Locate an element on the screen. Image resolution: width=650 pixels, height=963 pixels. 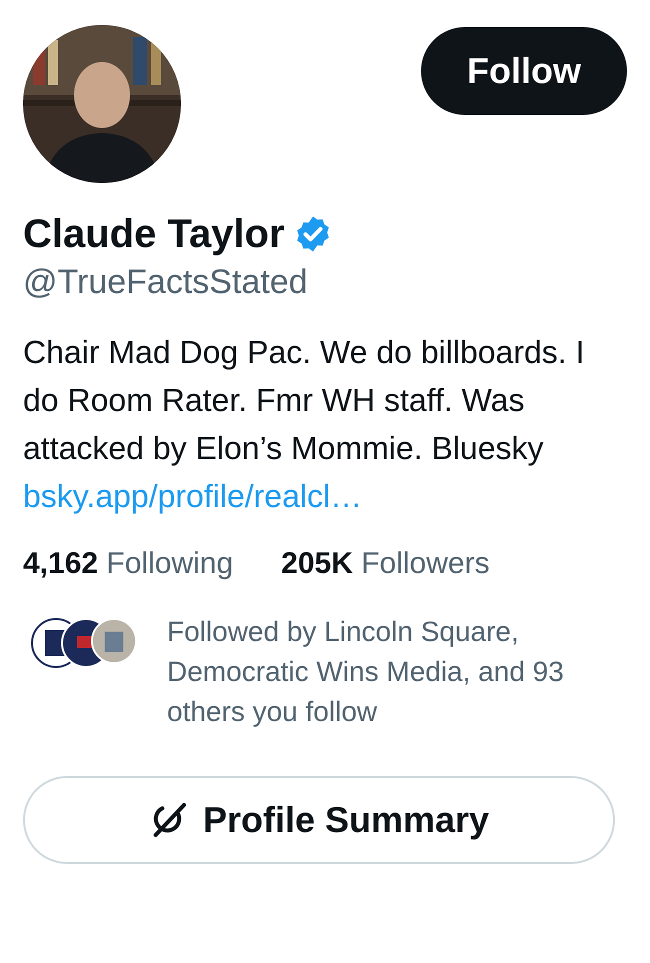
profile-bio: Chair Mad Dog Pac. We do billboards. I do Room Rater. Fmr WH staff. Was attacked by Elon’s Mommie. Bluesky is located at coordinates (304, 400).